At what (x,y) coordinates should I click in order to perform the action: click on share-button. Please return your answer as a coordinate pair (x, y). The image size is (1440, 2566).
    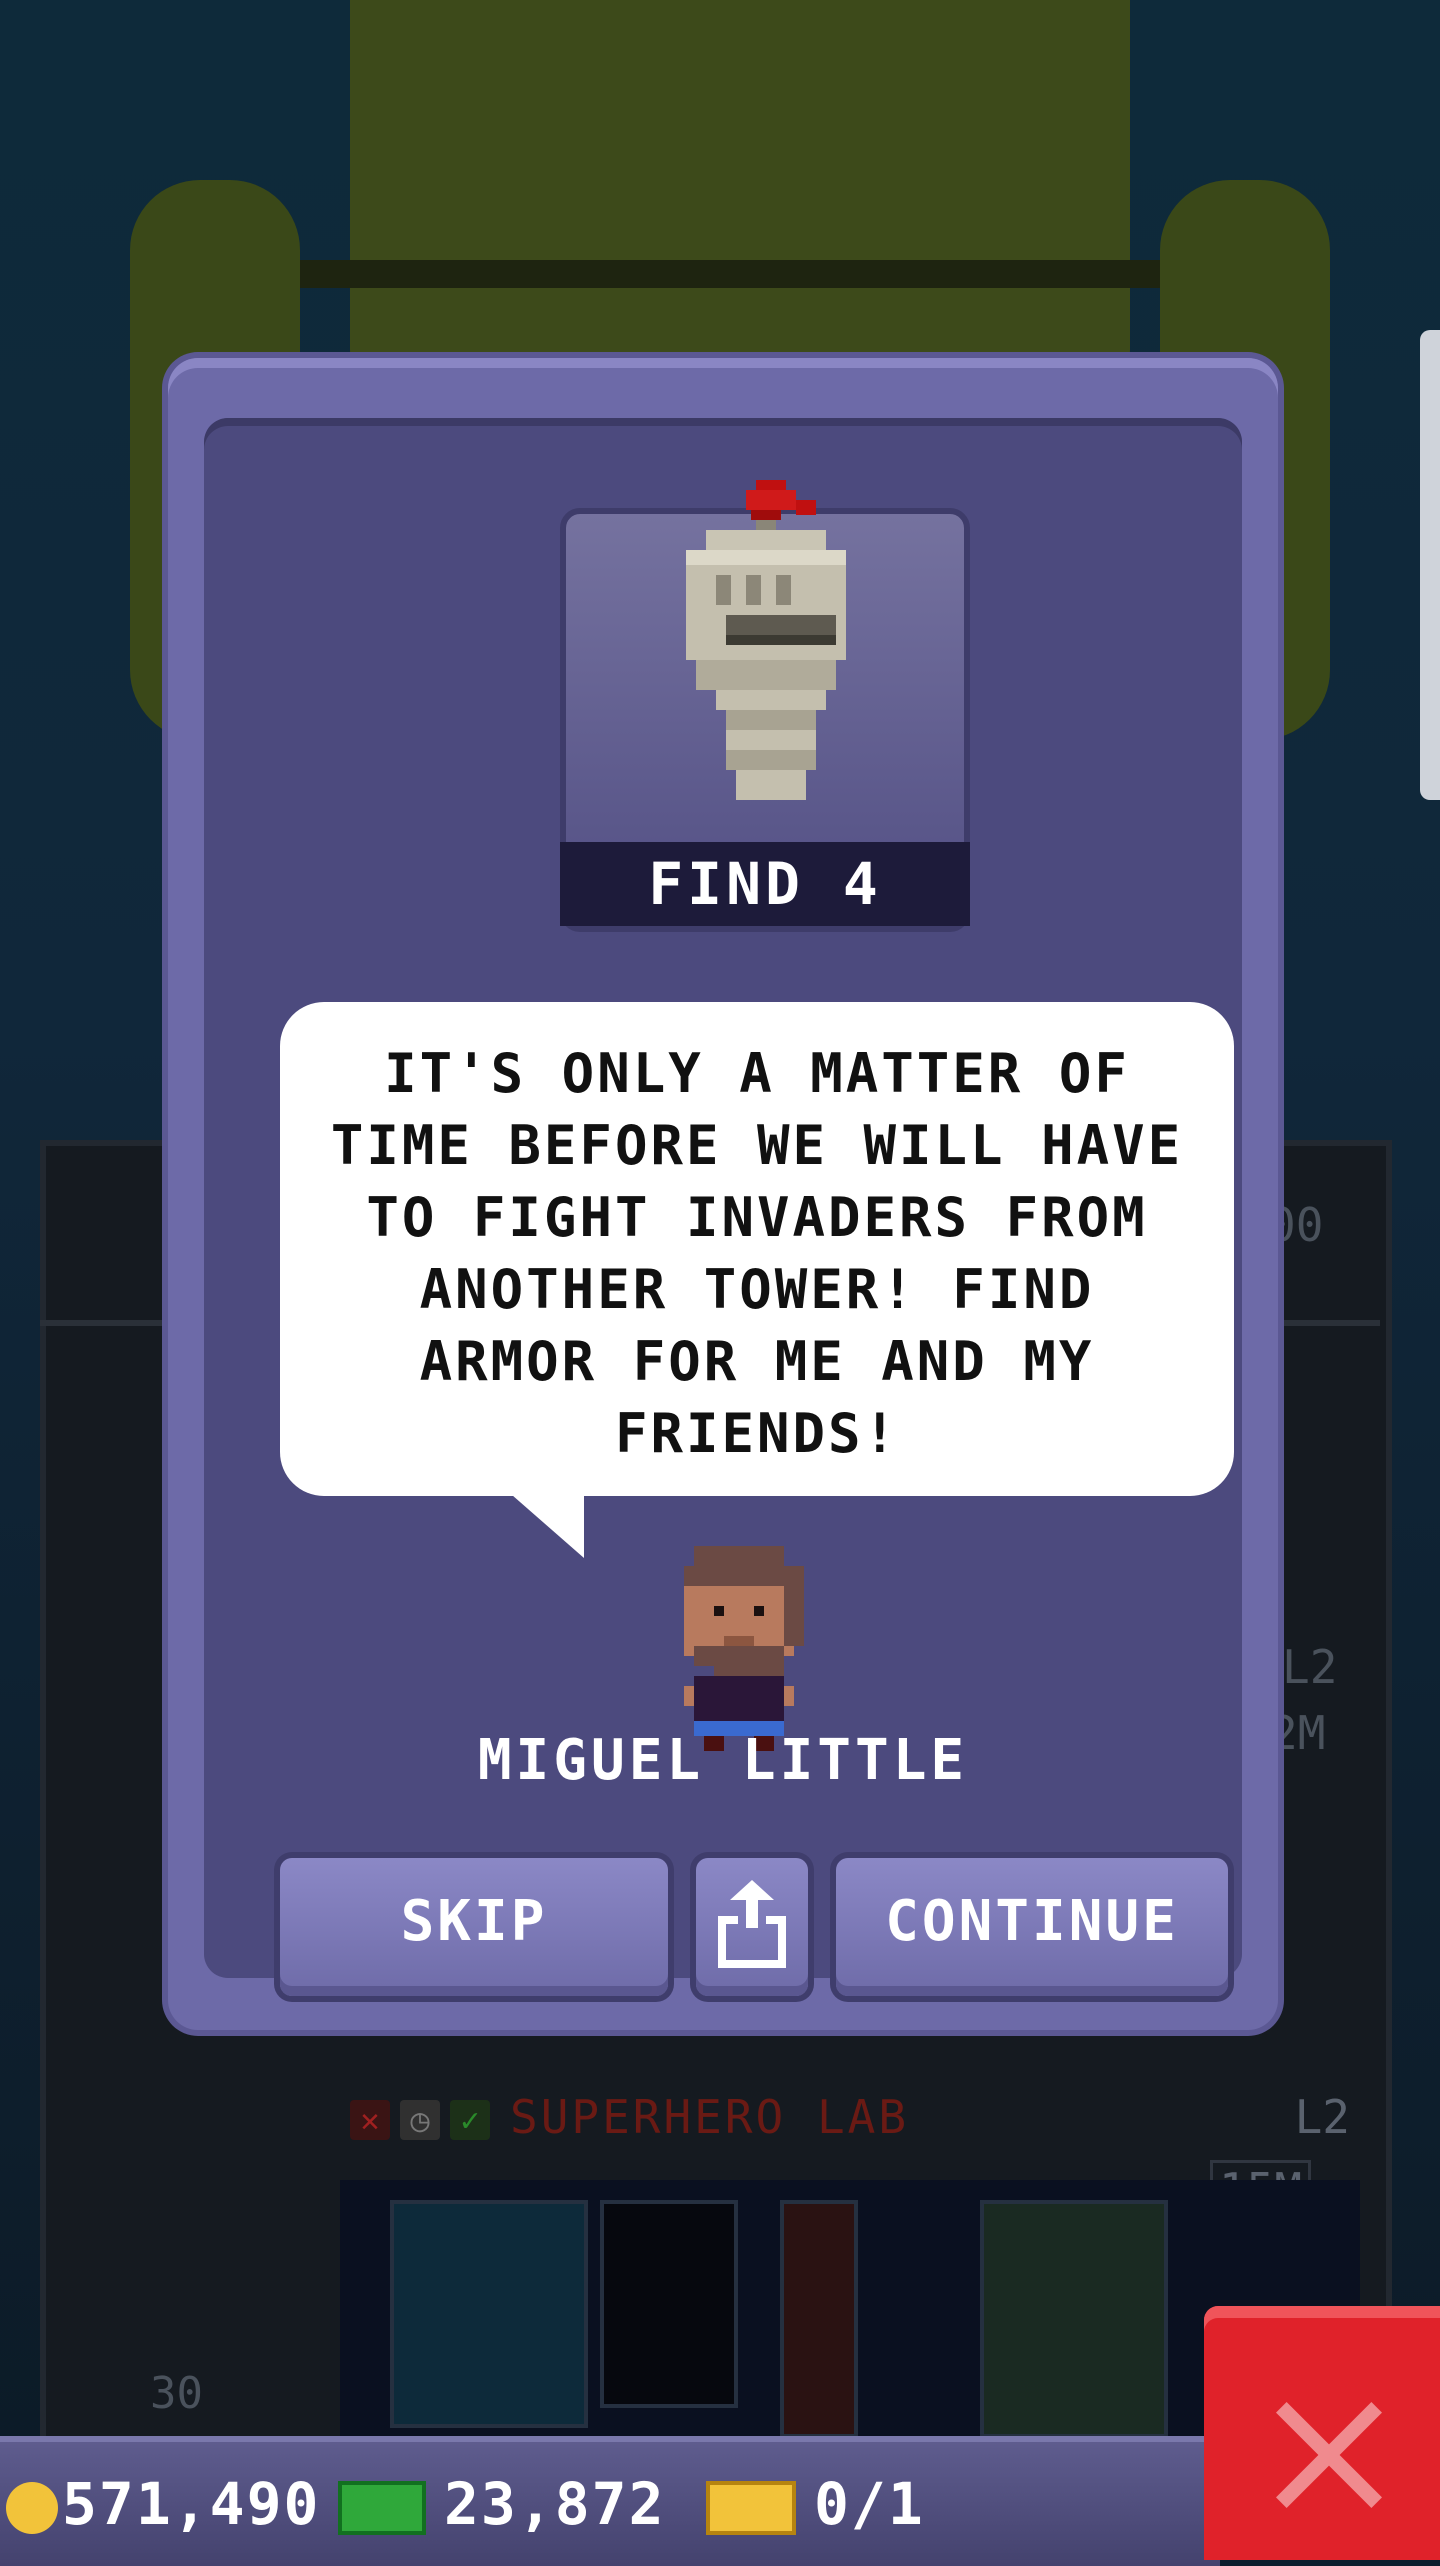
    Looking at the image, I should click on (752, 1927).